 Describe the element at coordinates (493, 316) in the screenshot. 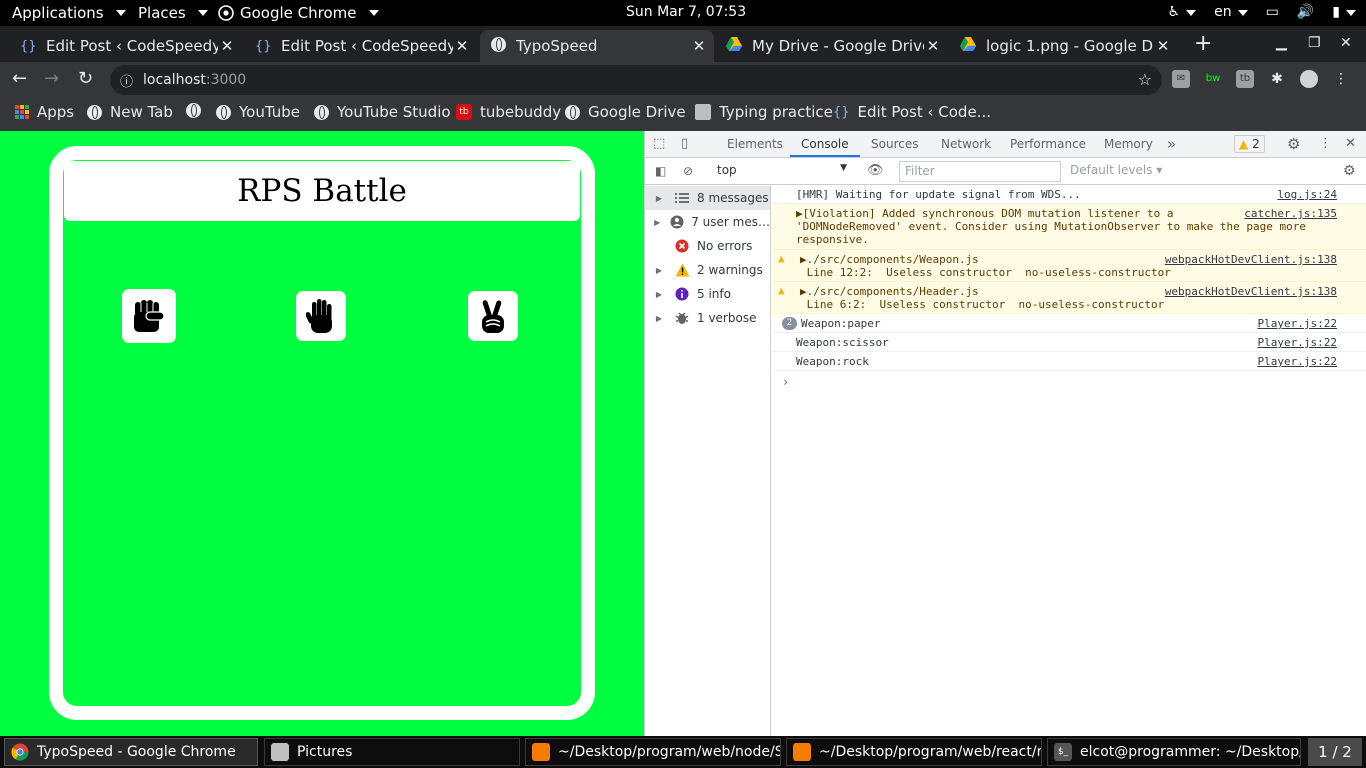

I see `scissor-button` at that location.